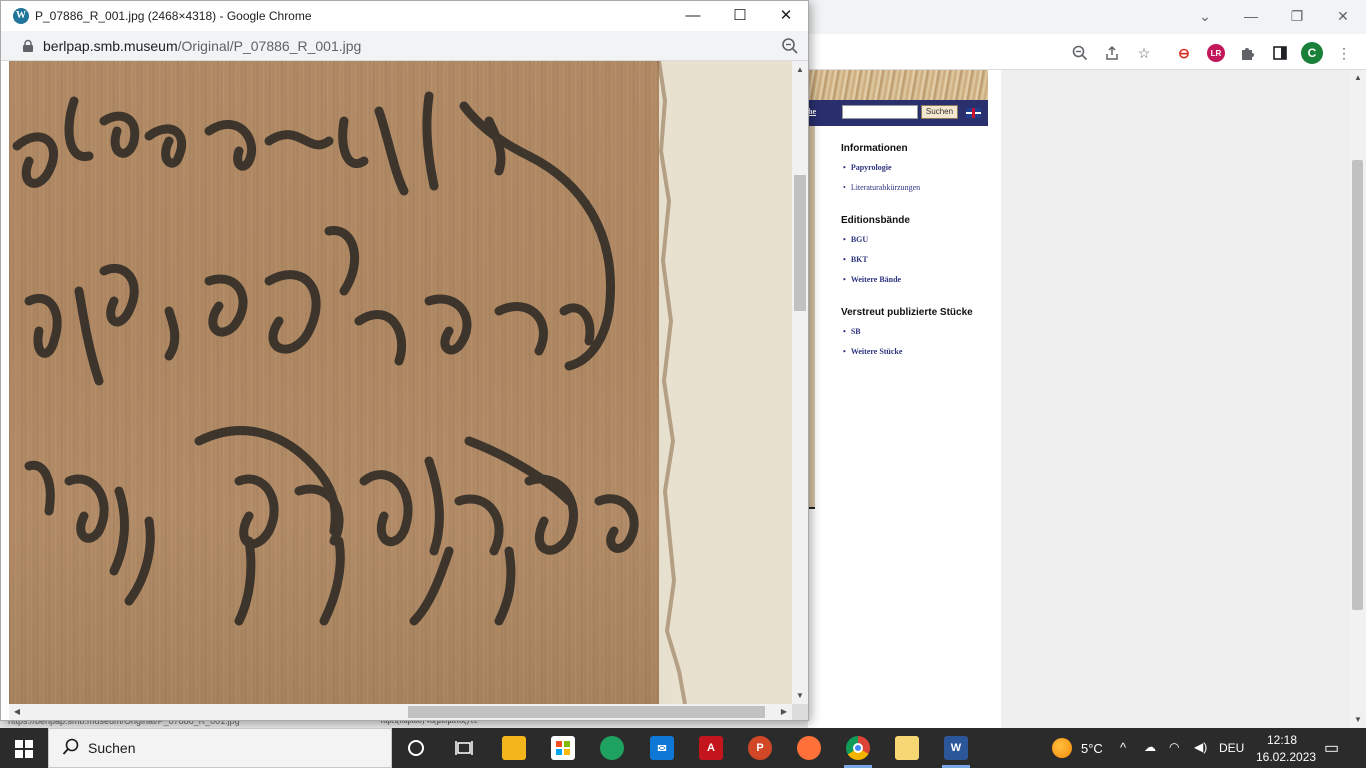  I want to click on windows-start-icon, so click(24, 749).